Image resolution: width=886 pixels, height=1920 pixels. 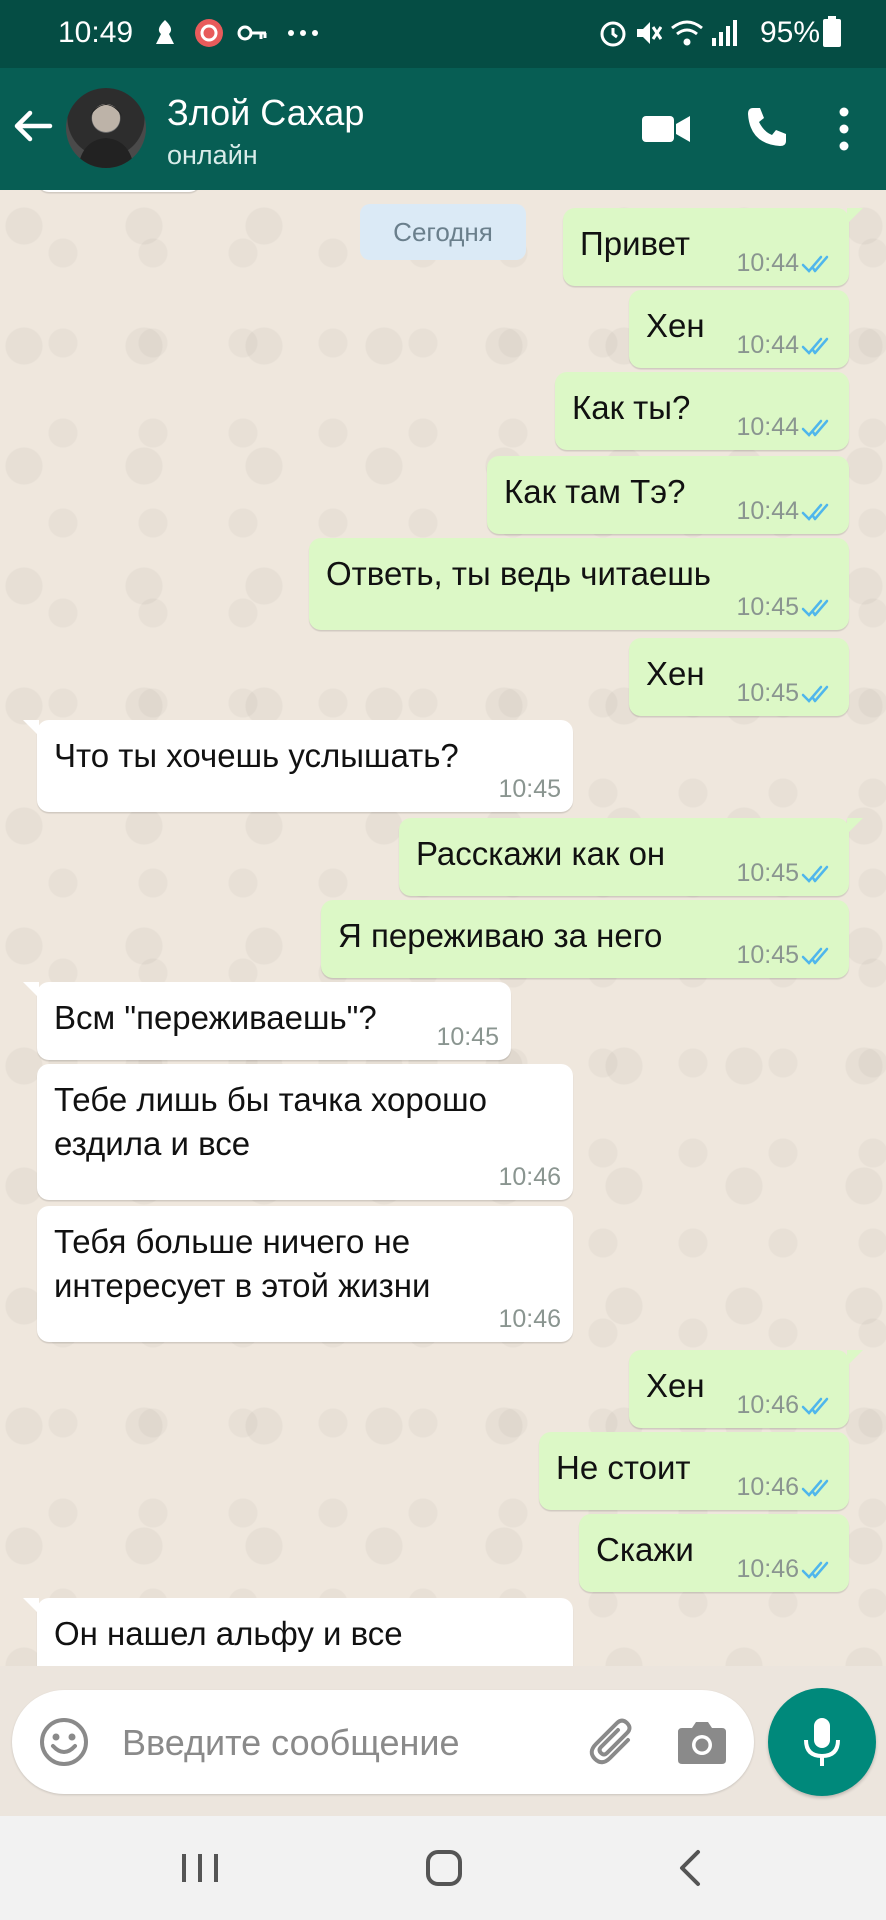 I want to click on record-icon, so click(x=209, y=35).